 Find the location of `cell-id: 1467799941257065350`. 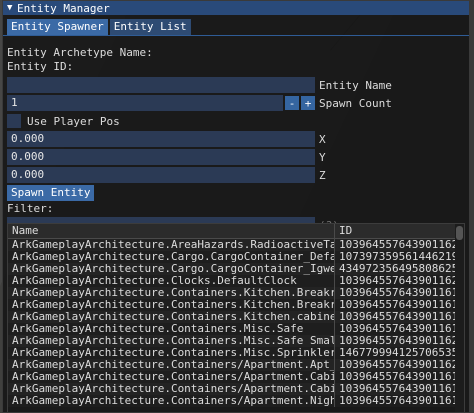

cell-id: 1467799941257065350 is located at coordinates (397, 353).